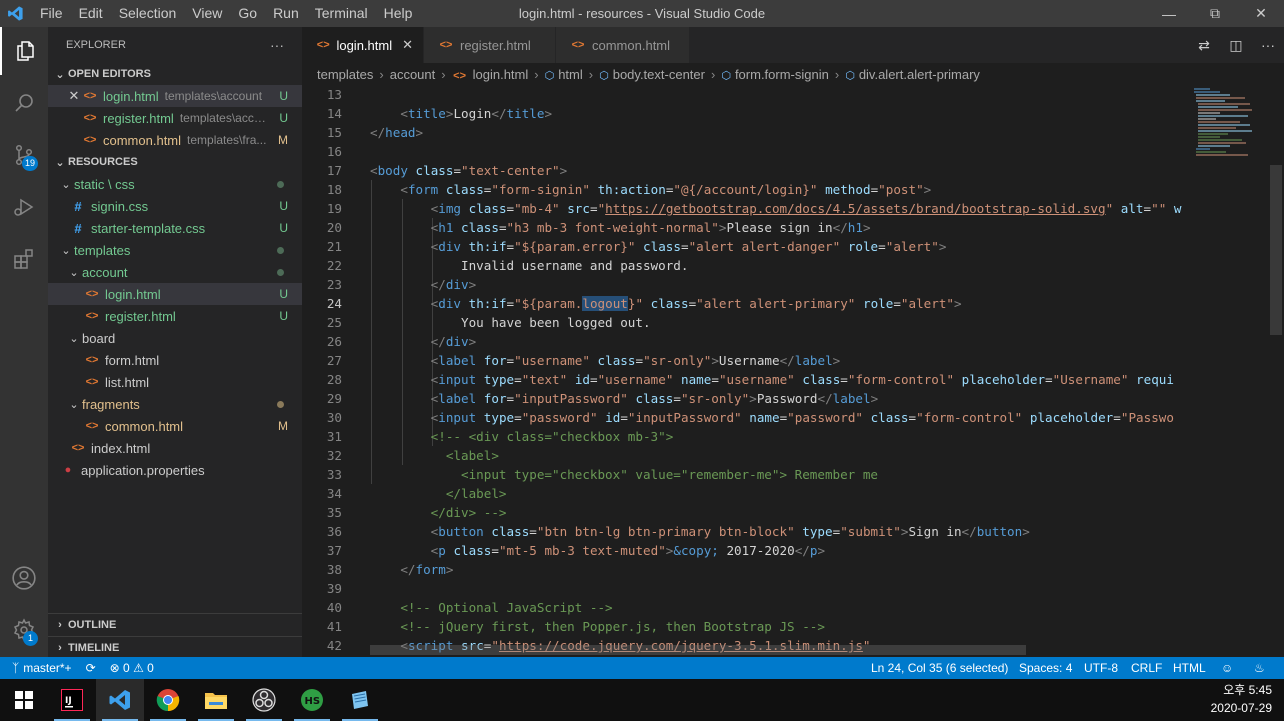 Image resolution: width=1284 pixels, height=721 pixels. Describe the element at coordinates (1227, 668) in the screenshot. I see `feedback-icon: ☺` at that location.